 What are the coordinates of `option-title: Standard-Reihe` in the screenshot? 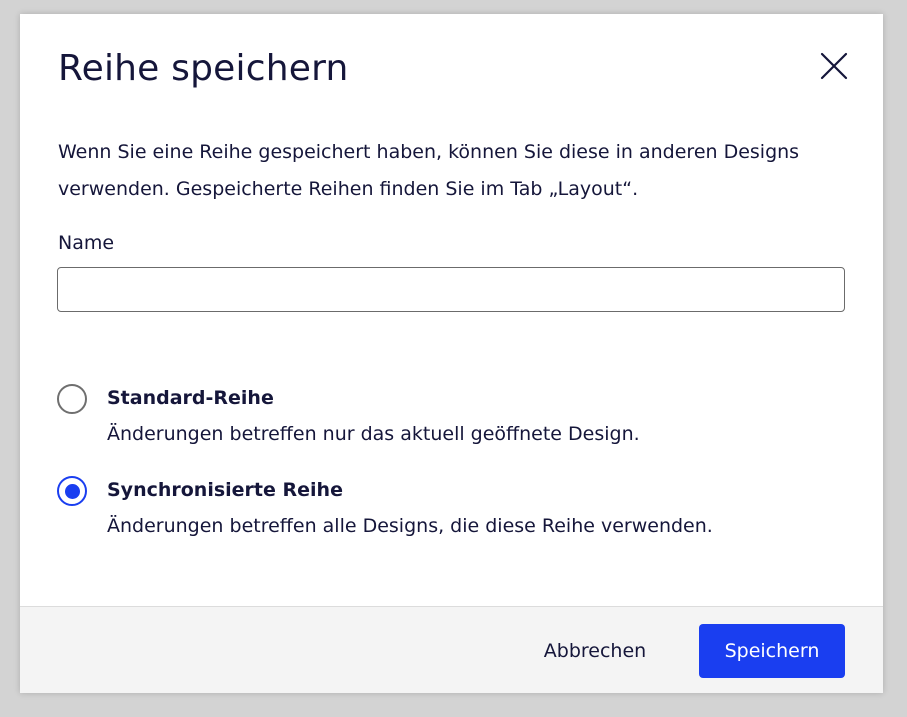 It's located at (190, 398).